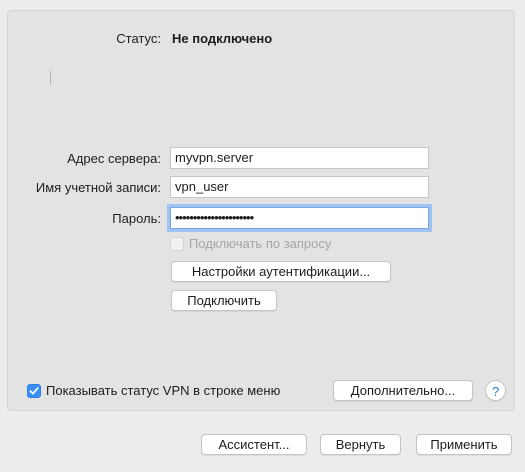 This screenshot has width=525, height=472. What do you see at coordinates (98, 187) in the screenshot?
I see `account-name-label: Имя учетной записи:` at bounding box center [98, 187].